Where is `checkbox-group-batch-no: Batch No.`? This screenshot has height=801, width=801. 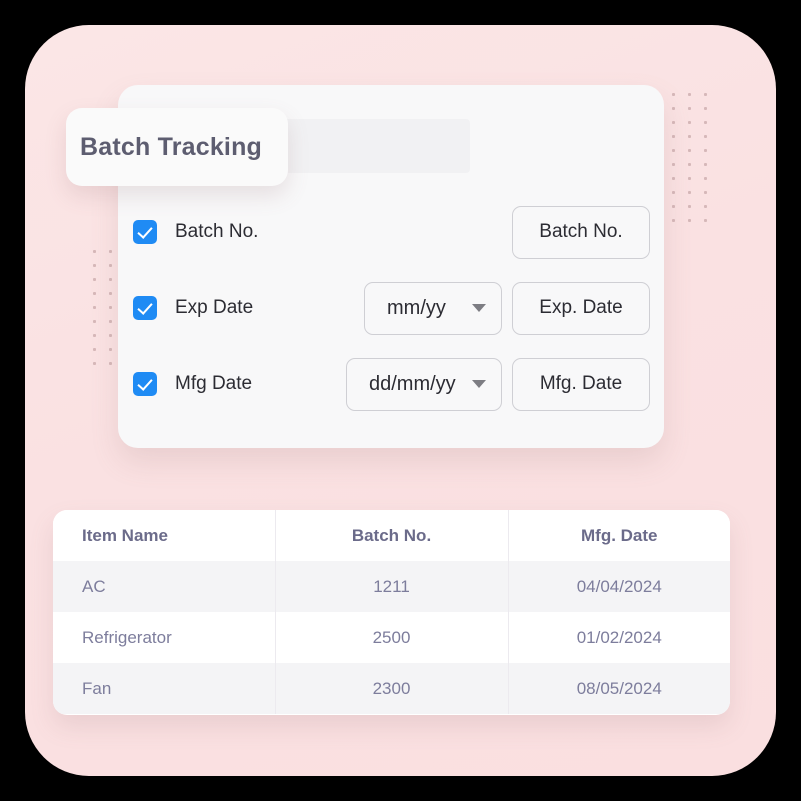
checkbox-group-batch-no: Batch No. is located at coordinates (195, 232).